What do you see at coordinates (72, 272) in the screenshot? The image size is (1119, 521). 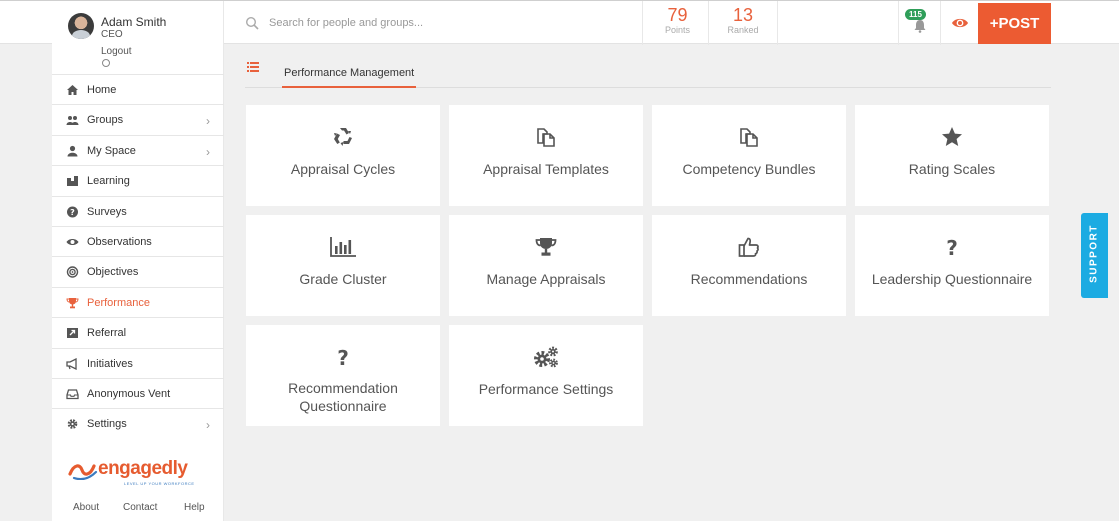 I see `target-icon` at bounding box center [72, 272].